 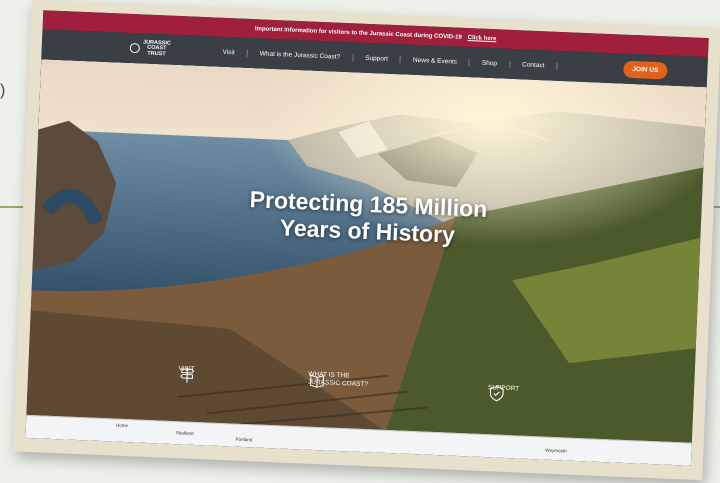 I want to click on quick-link-visit: VISIT, so click(x=186, y=374).